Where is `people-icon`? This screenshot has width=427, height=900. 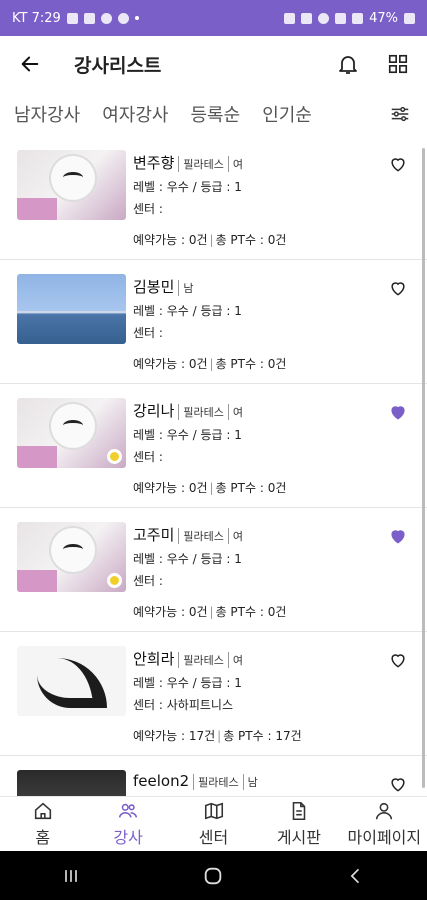 people-icon is located at coordinates (128, 810).